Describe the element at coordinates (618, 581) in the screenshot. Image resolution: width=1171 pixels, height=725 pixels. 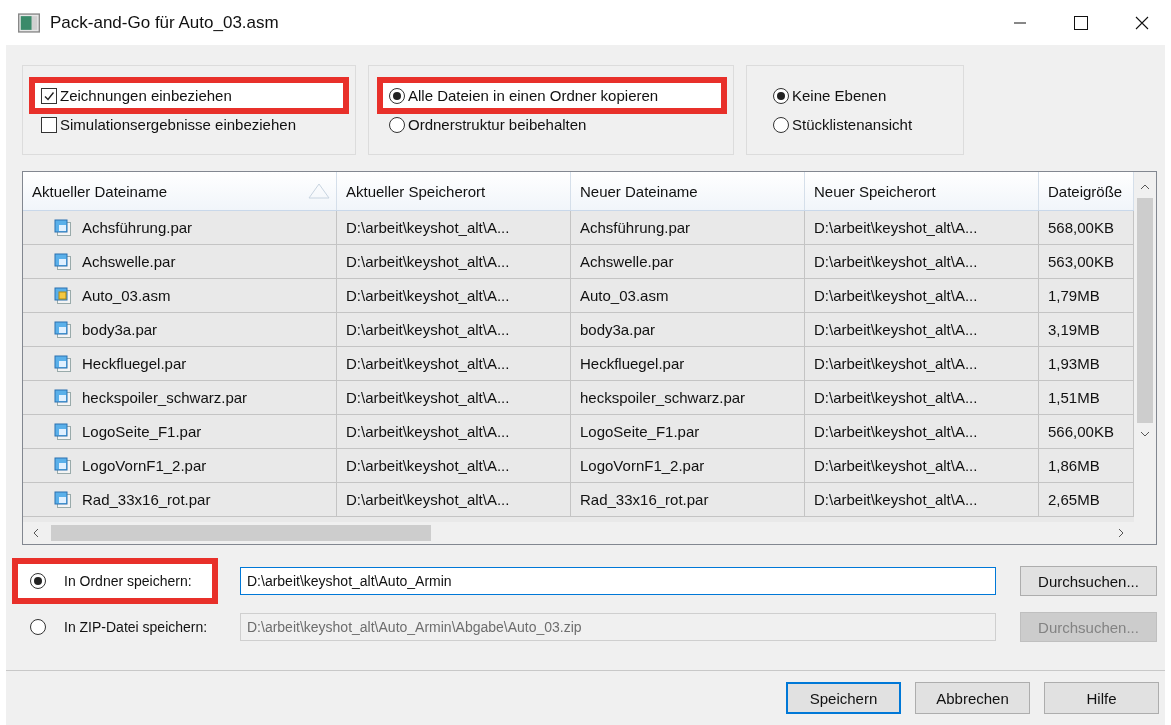
I see `path-field: D:\arbeit\keyshot_alt\Auto_Armin` at that location.